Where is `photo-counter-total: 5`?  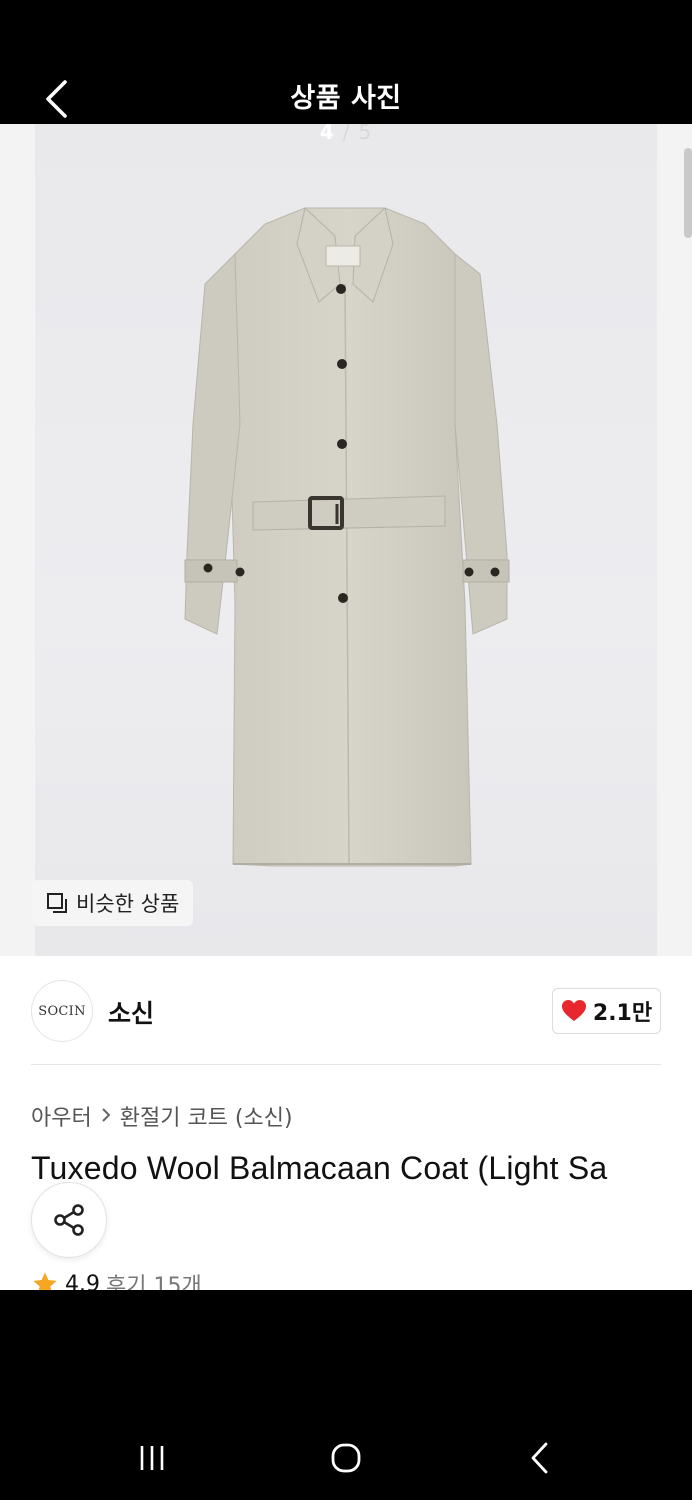 photo-counter-total: 5 is located at coordinates (365, 132).